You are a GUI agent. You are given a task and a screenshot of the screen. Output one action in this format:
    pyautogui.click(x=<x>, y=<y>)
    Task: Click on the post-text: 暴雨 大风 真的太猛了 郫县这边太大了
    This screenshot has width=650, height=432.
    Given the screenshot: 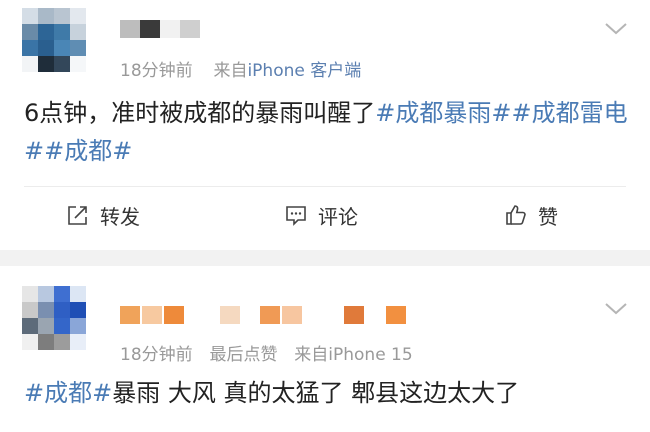 What is the action you would take?
    pyautogui.click(x=316, y=393)
    